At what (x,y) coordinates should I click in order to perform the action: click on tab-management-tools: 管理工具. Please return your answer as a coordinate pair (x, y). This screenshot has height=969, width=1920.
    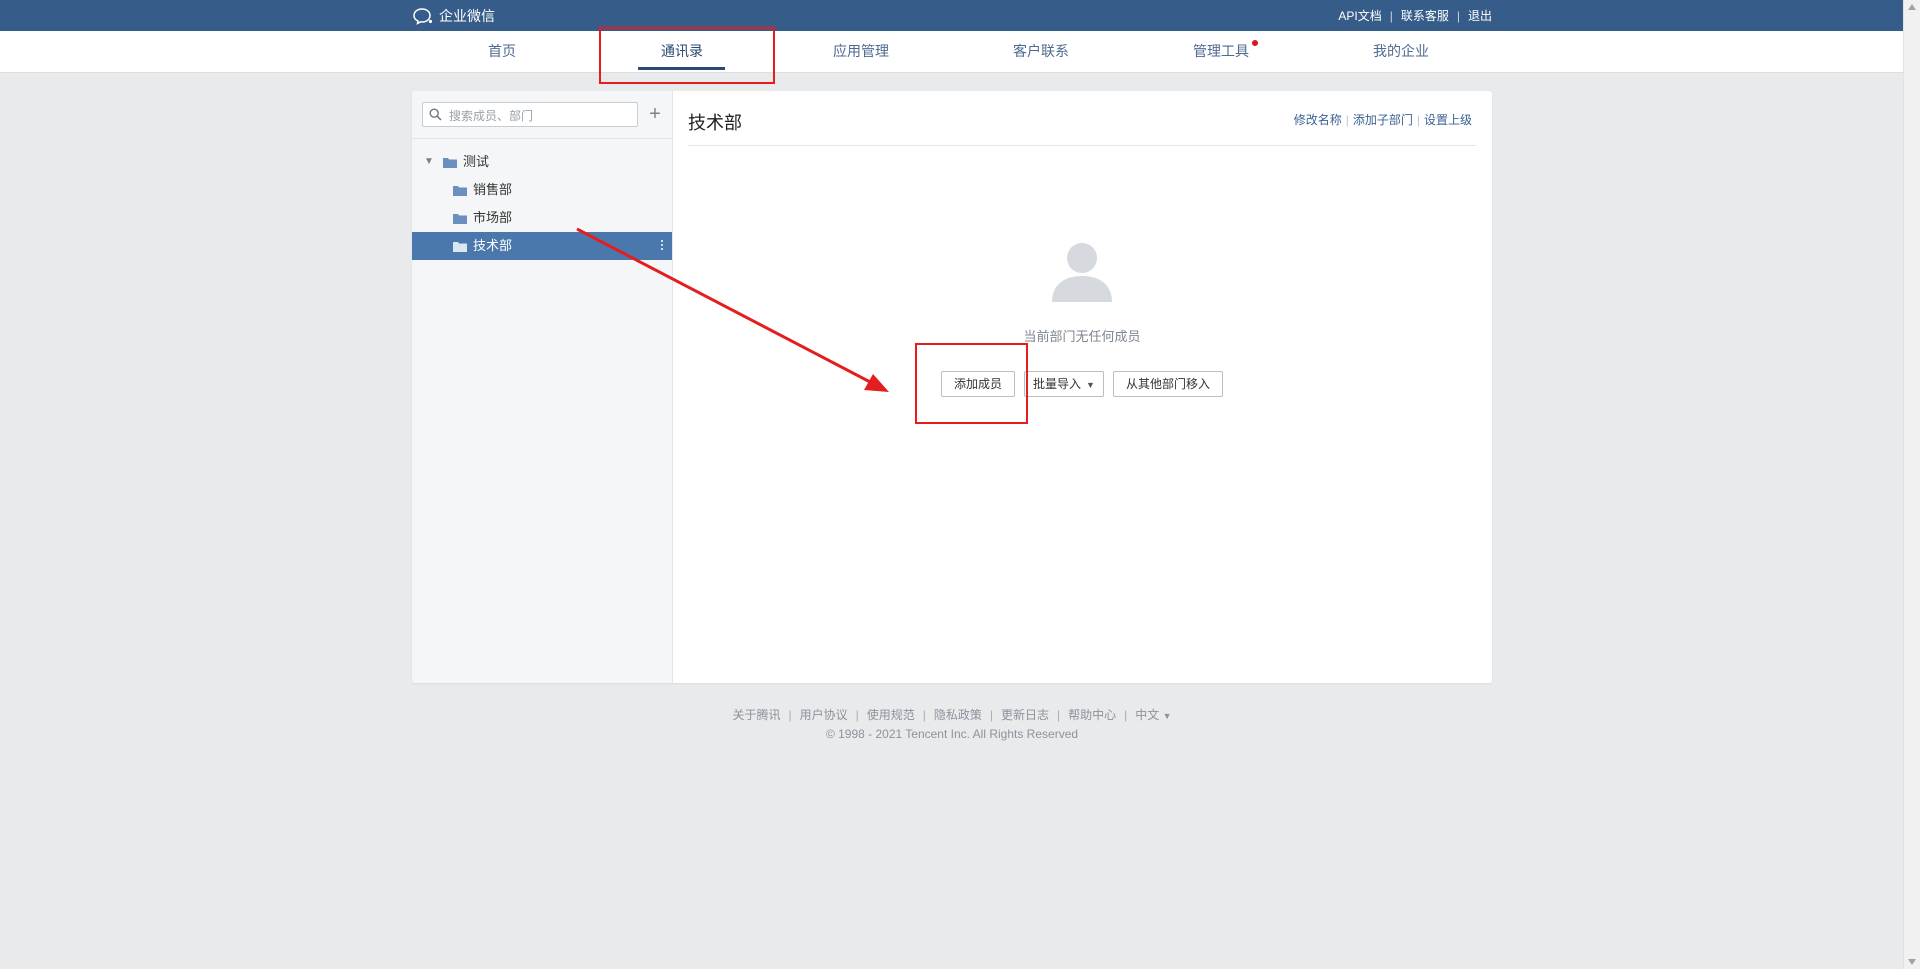
    Looking at the image, I should click on (1221, 51).